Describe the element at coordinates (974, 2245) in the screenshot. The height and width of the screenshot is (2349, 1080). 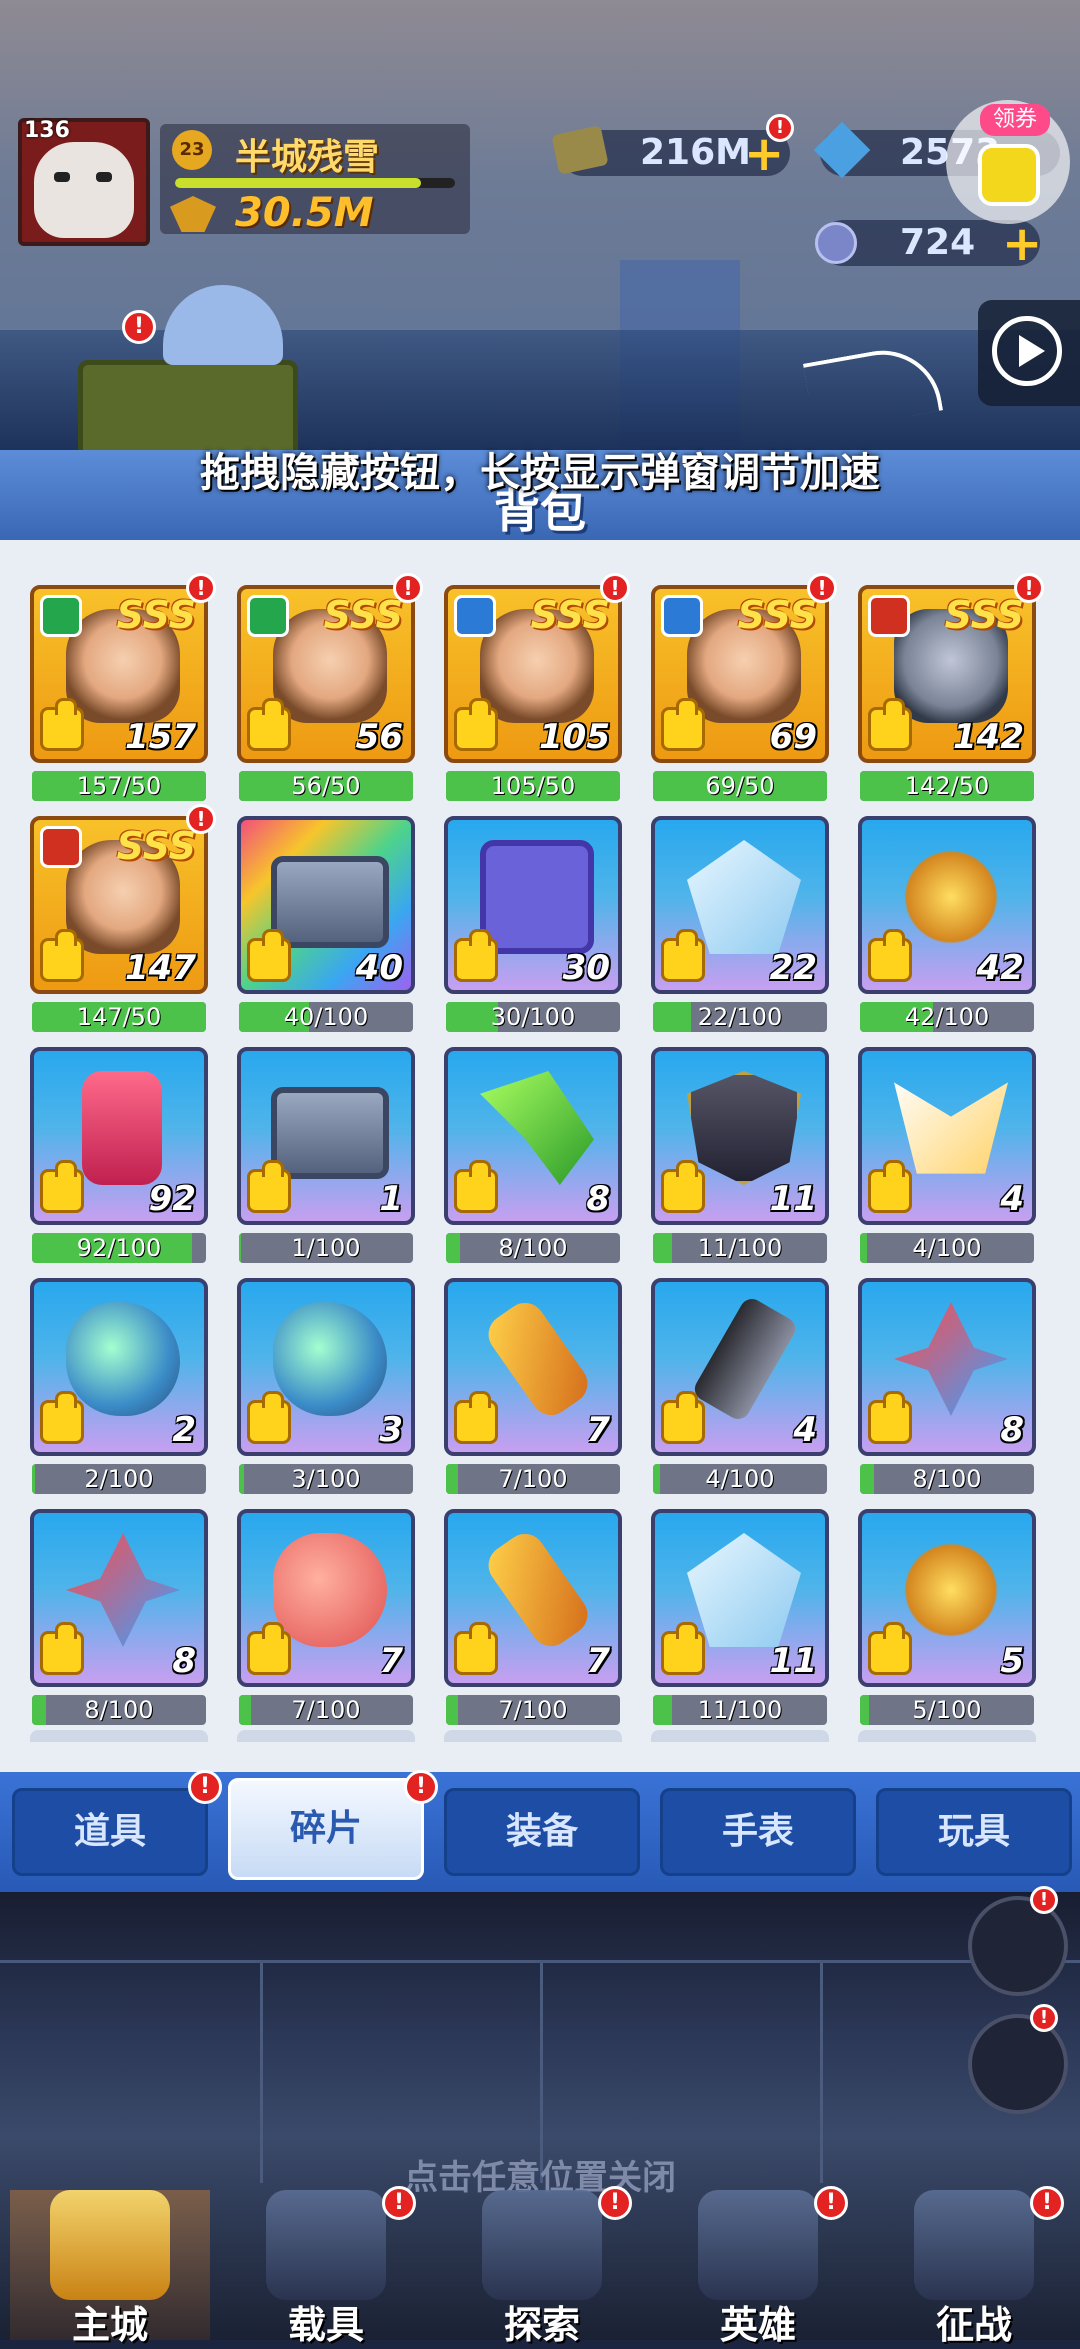
I see `campaign-icon` at that location.